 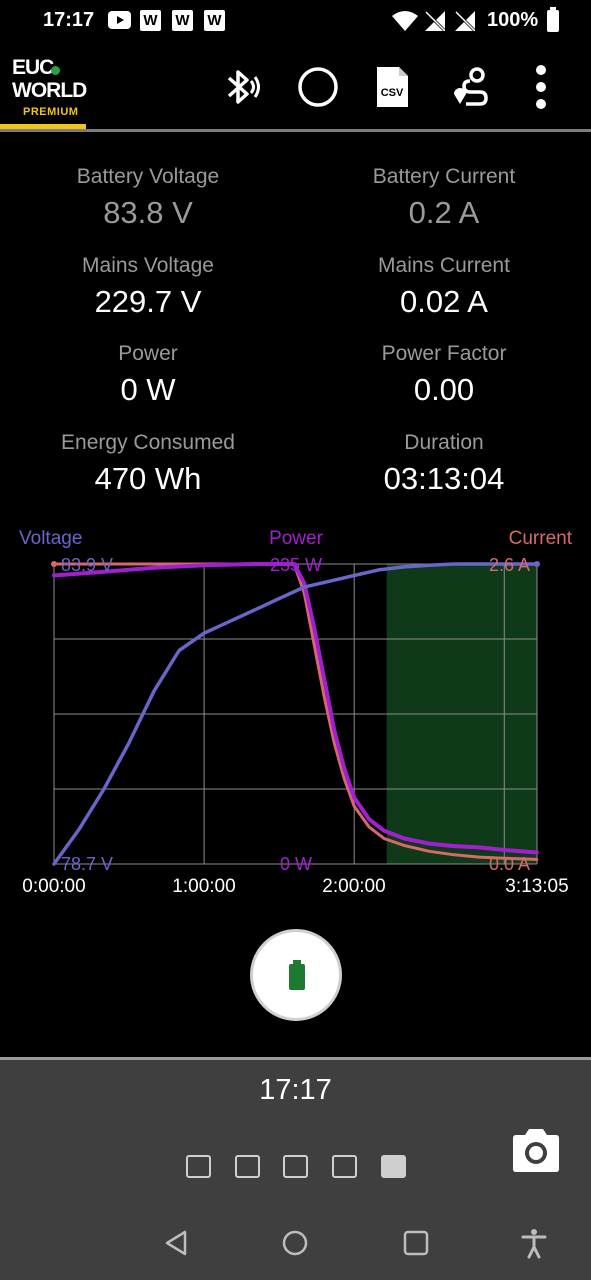 What do you see at coordinates (541, 87) in the screenshot?
I see `overflow-menu-icon` at bounding box center [541, 87].